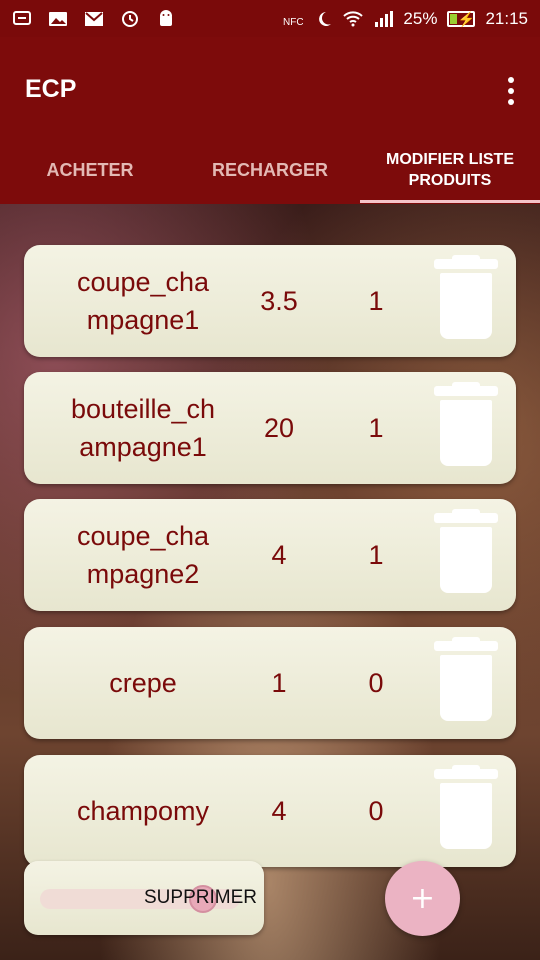 The height and width of the screenshot is (960, 540). I want to click on moon-icon, so click(323, 19).